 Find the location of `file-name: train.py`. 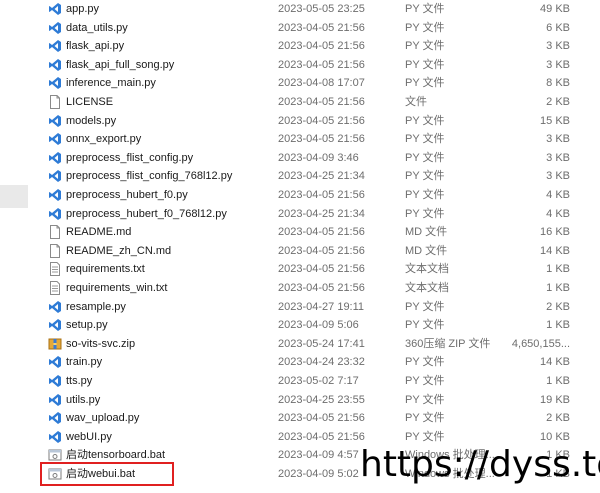

file-name: train.py is located at coordinates (84, 362).